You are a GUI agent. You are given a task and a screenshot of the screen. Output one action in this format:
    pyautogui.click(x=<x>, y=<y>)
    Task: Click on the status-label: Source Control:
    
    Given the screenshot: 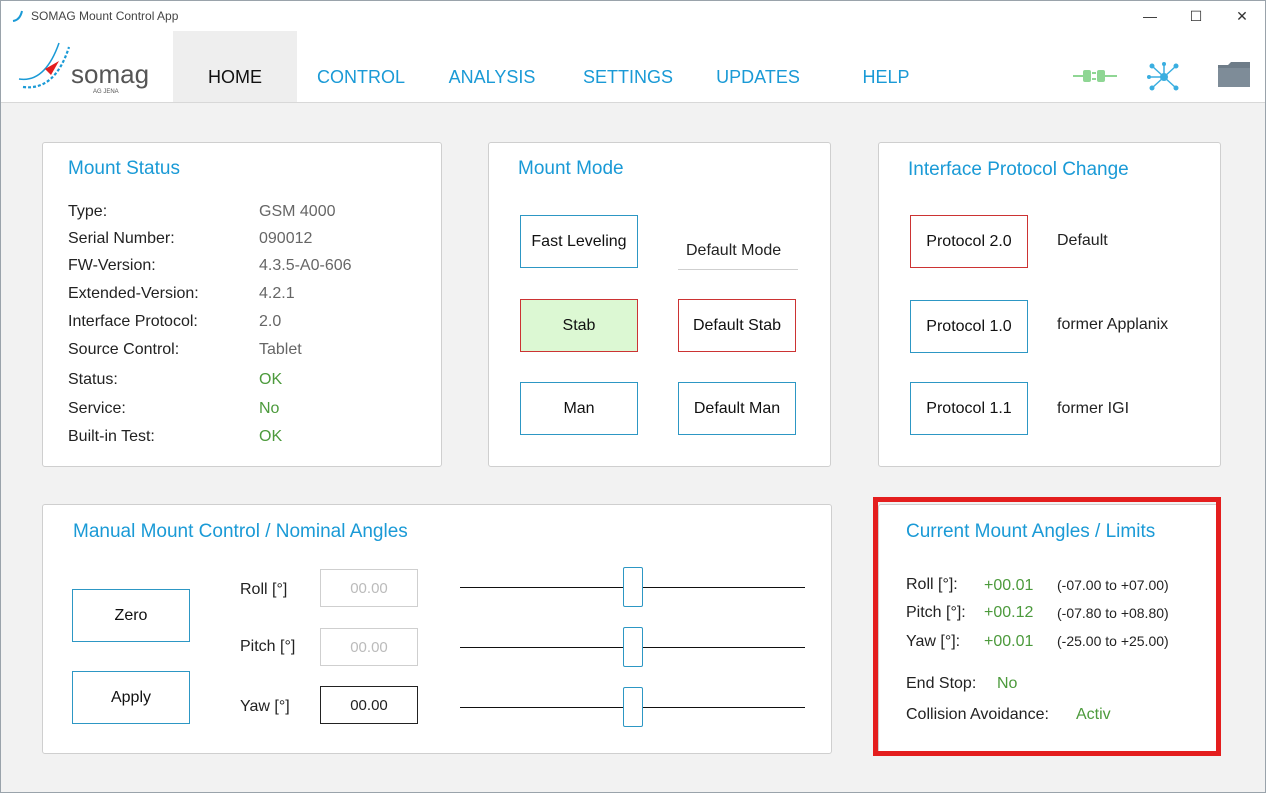 What is the action you would take?
    pyautogui.click(x=124, y=349)
    